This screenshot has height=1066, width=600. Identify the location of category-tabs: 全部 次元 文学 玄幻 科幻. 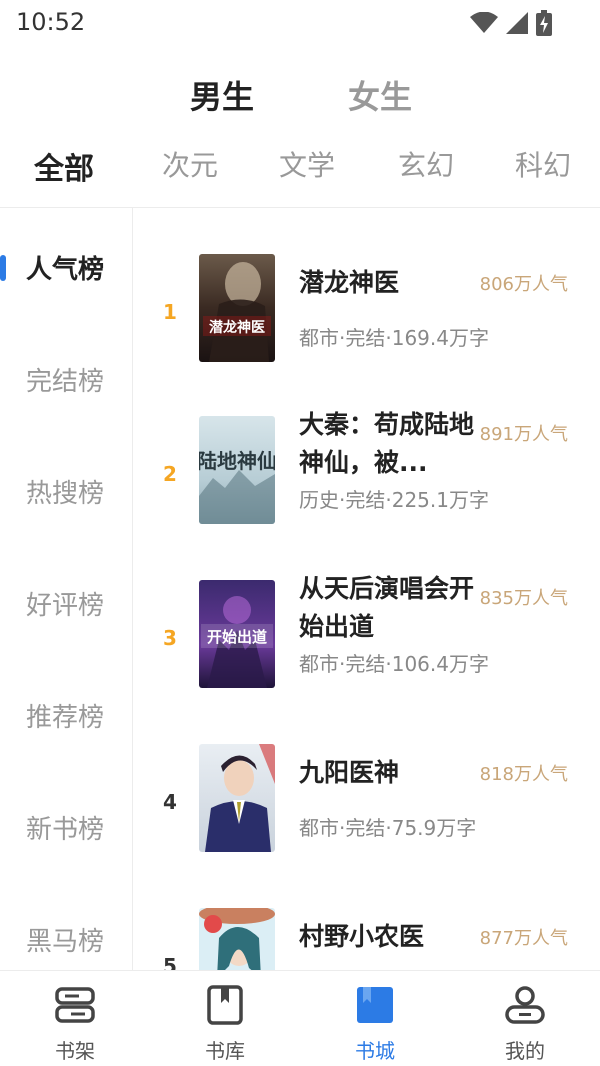
(300, 167).